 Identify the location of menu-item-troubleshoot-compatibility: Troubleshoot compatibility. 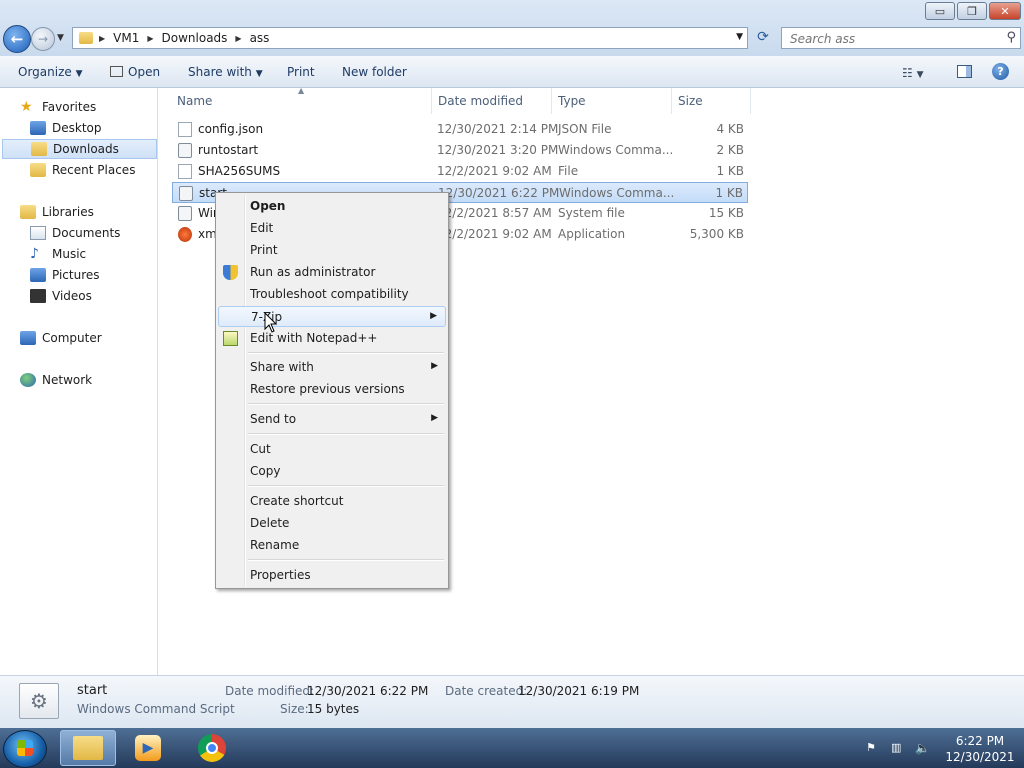
(332, 294).